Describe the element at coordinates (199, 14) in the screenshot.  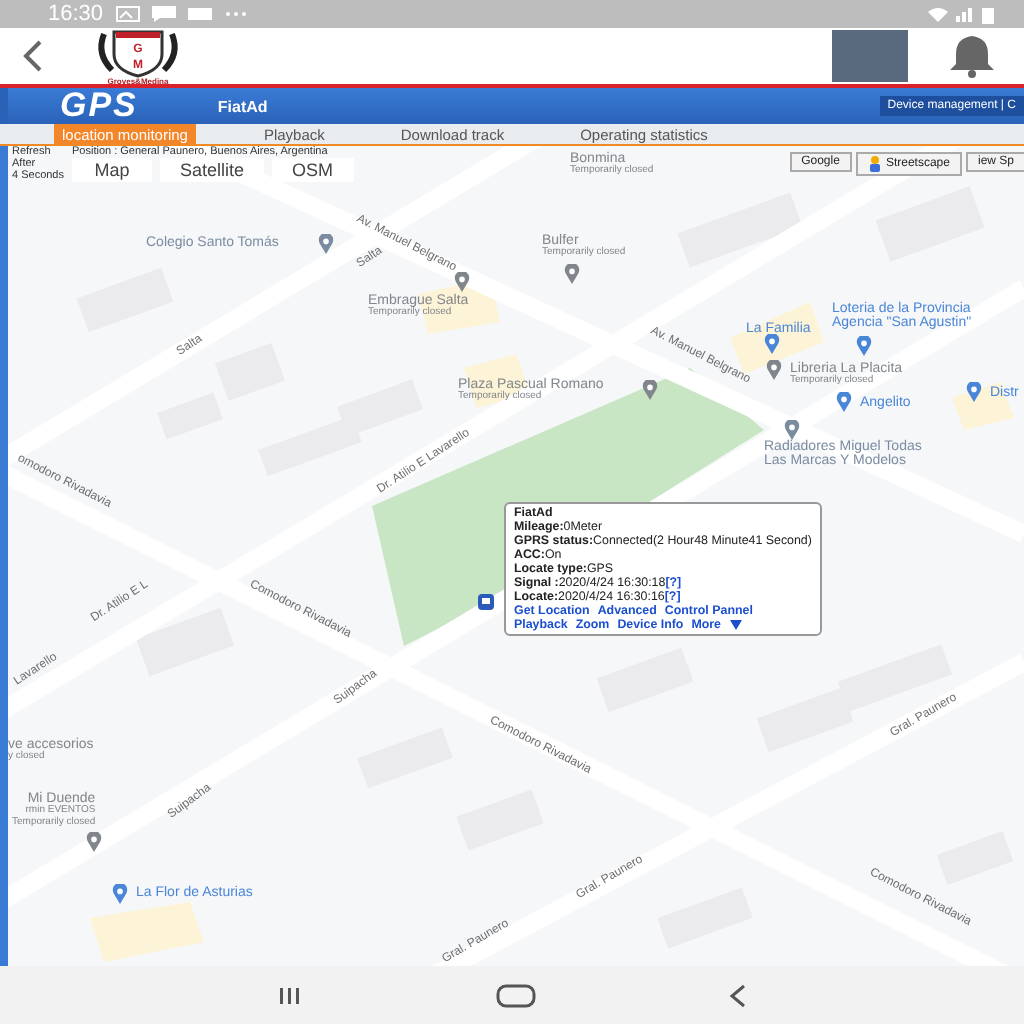
I see `mail-icon` at that location.